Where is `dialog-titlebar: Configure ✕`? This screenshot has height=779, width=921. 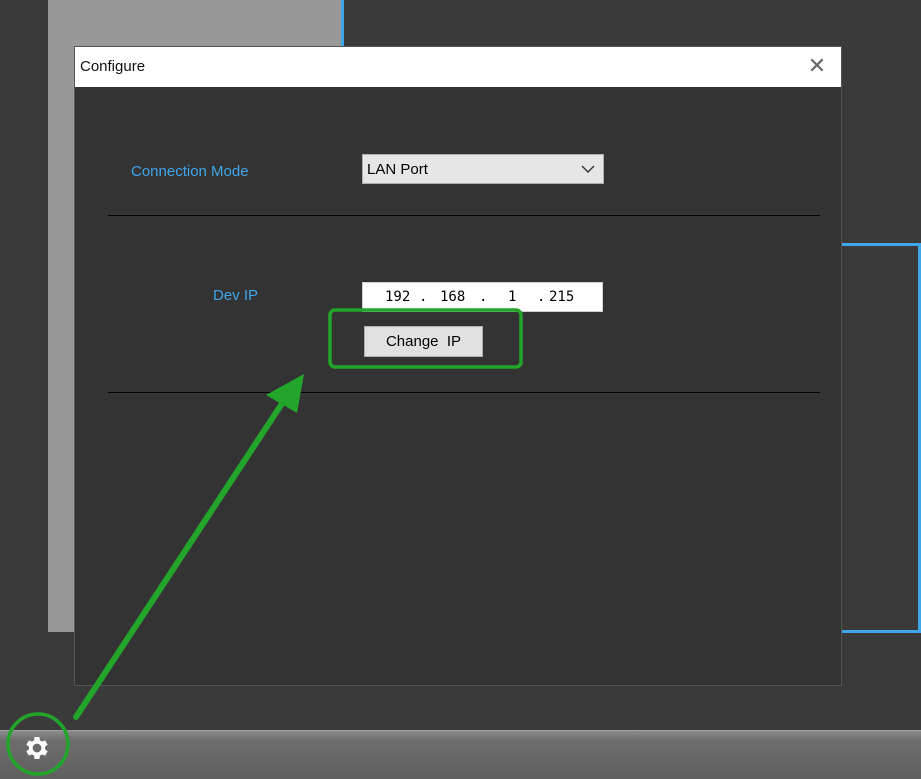
dialog-titlebar: Configure ✕ is located at coordinates (458, 67).